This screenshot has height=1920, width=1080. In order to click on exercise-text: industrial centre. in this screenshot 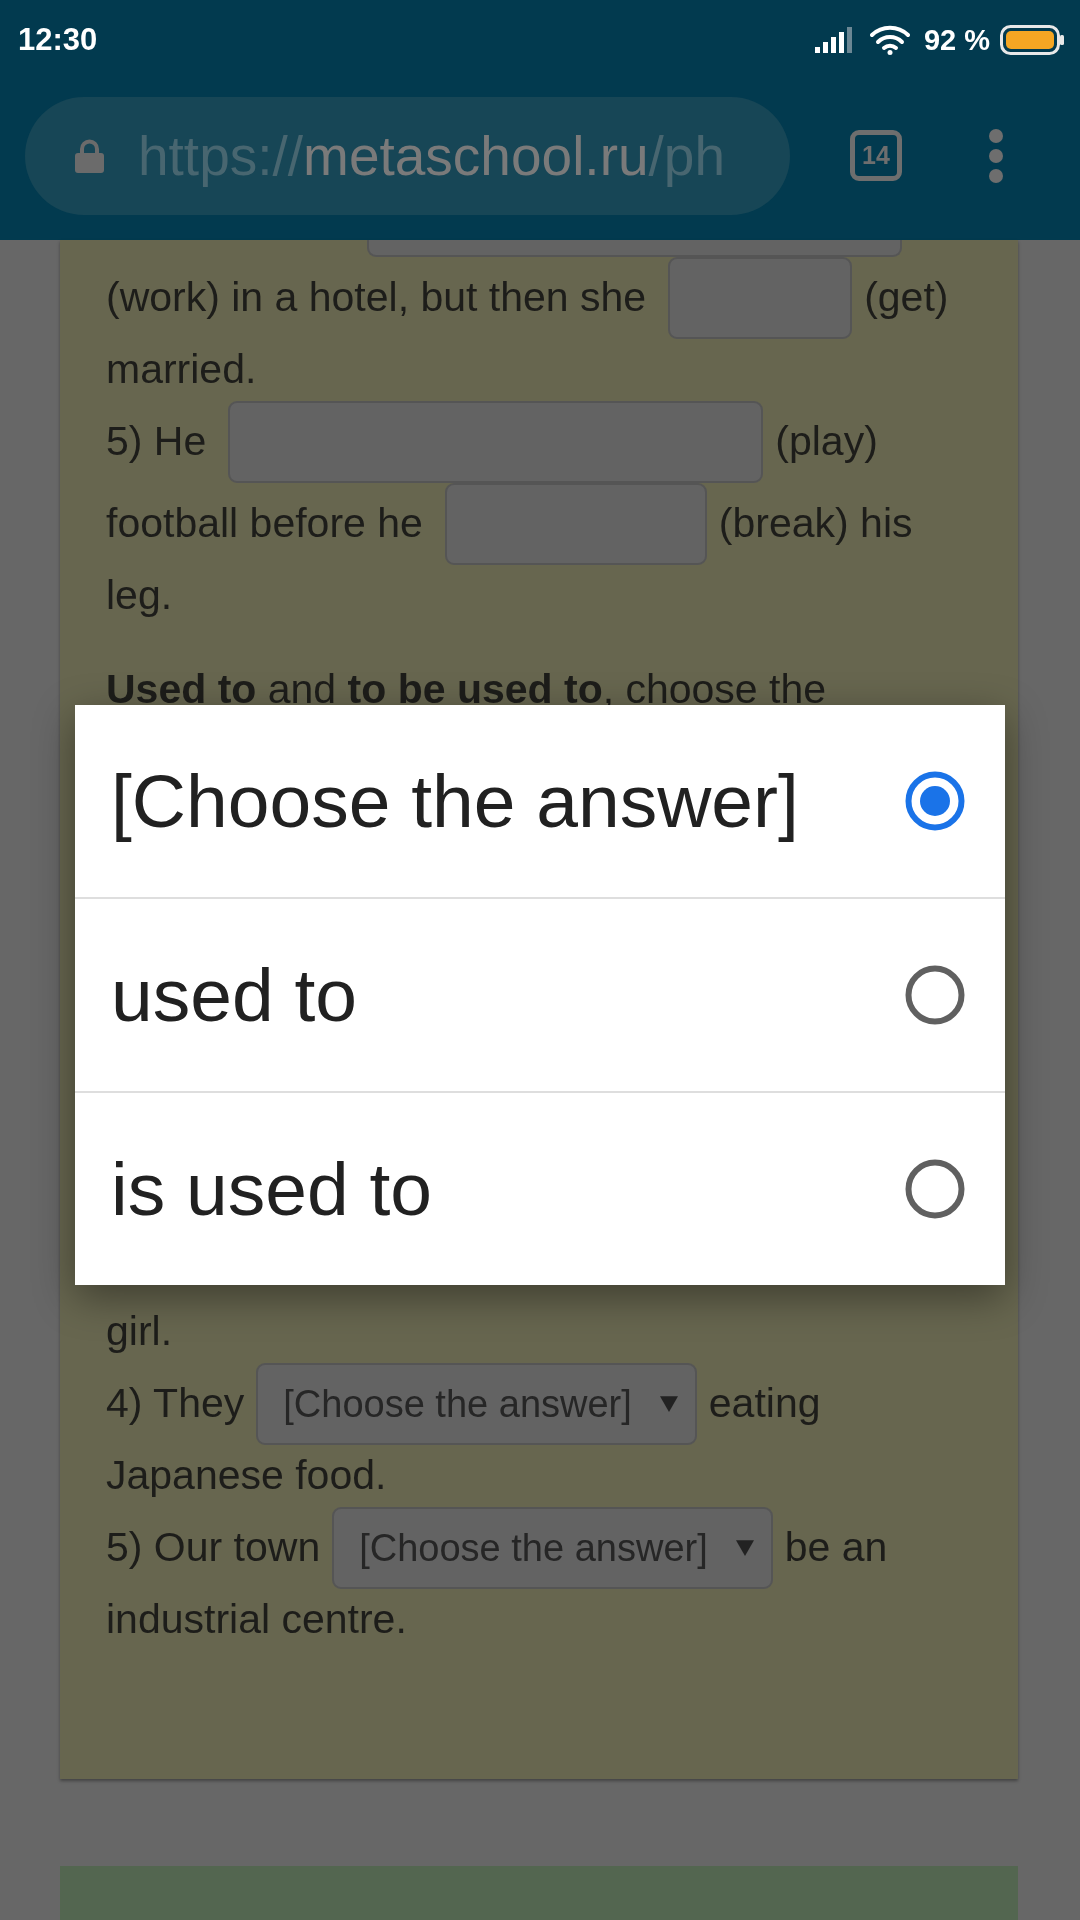, I will do `click(256, 1620)`.